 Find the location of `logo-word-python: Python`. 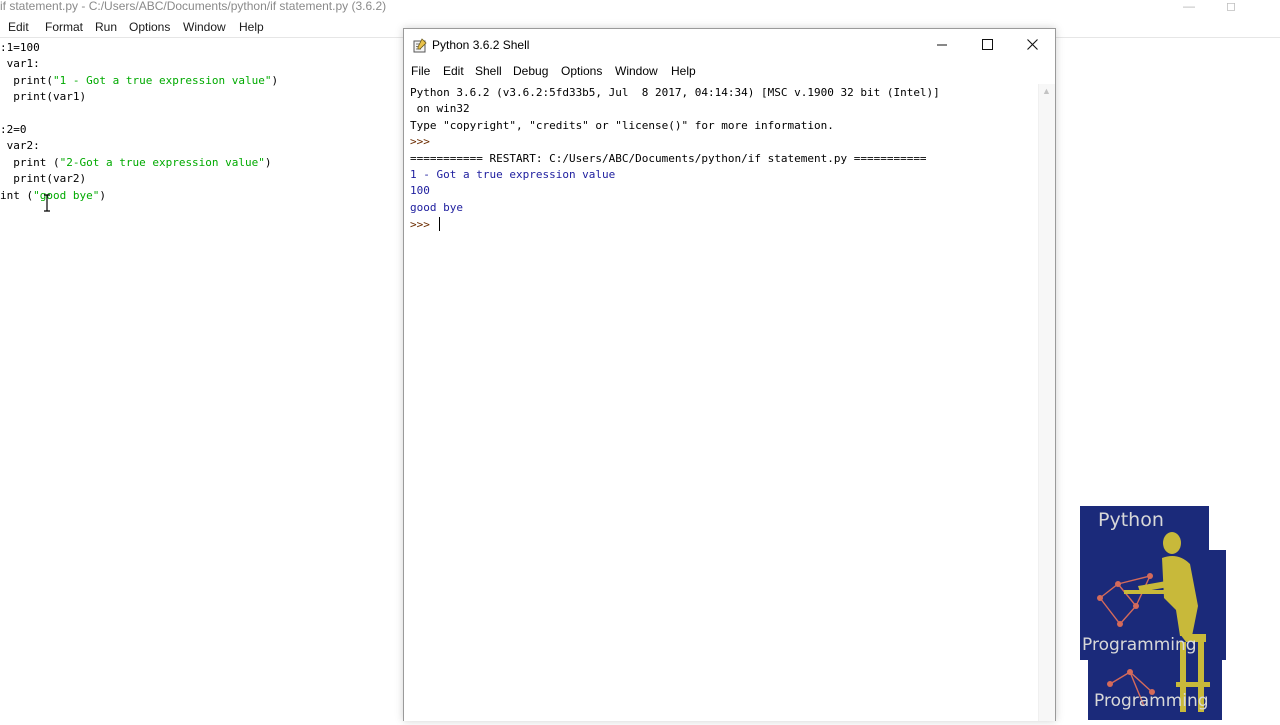

logo-word-python: Python is located at coordinates (1131, 520).